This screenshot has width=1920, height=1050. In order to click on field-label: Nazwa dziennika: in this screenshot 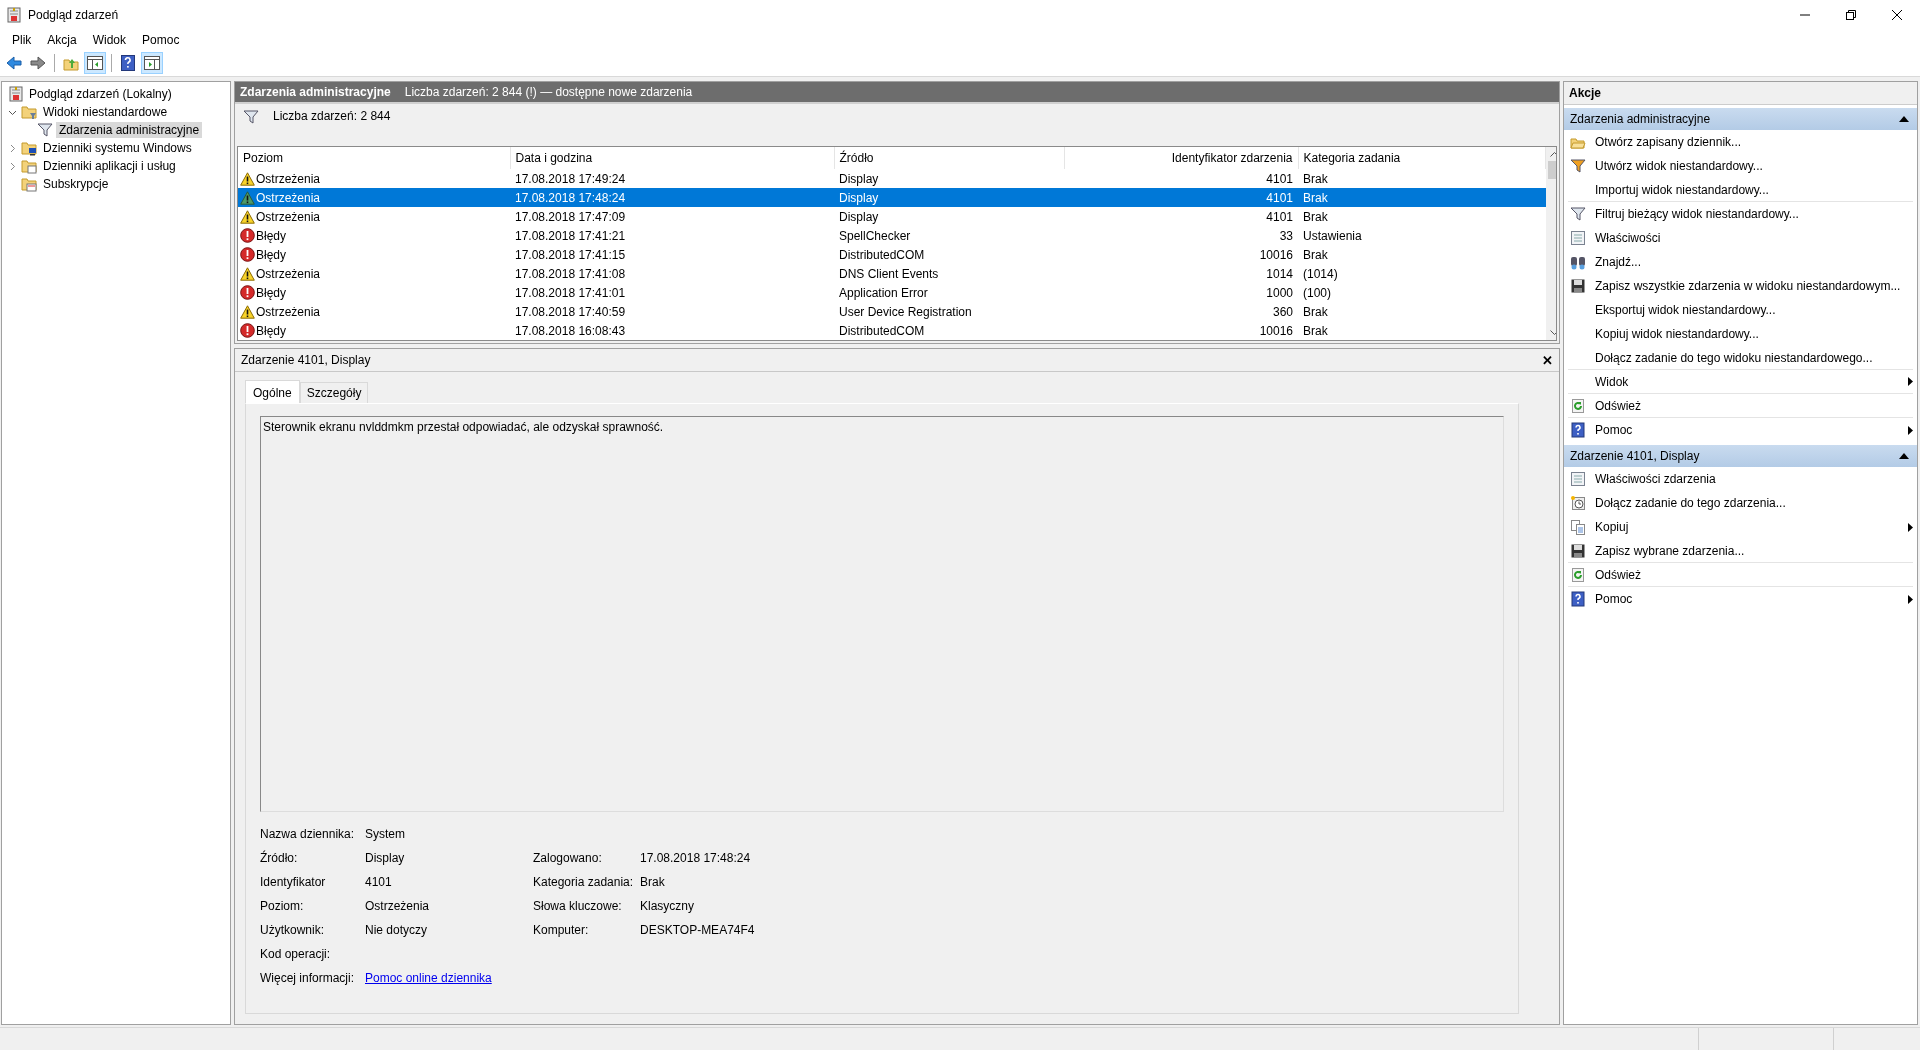, I will do `click(308, 834)`.